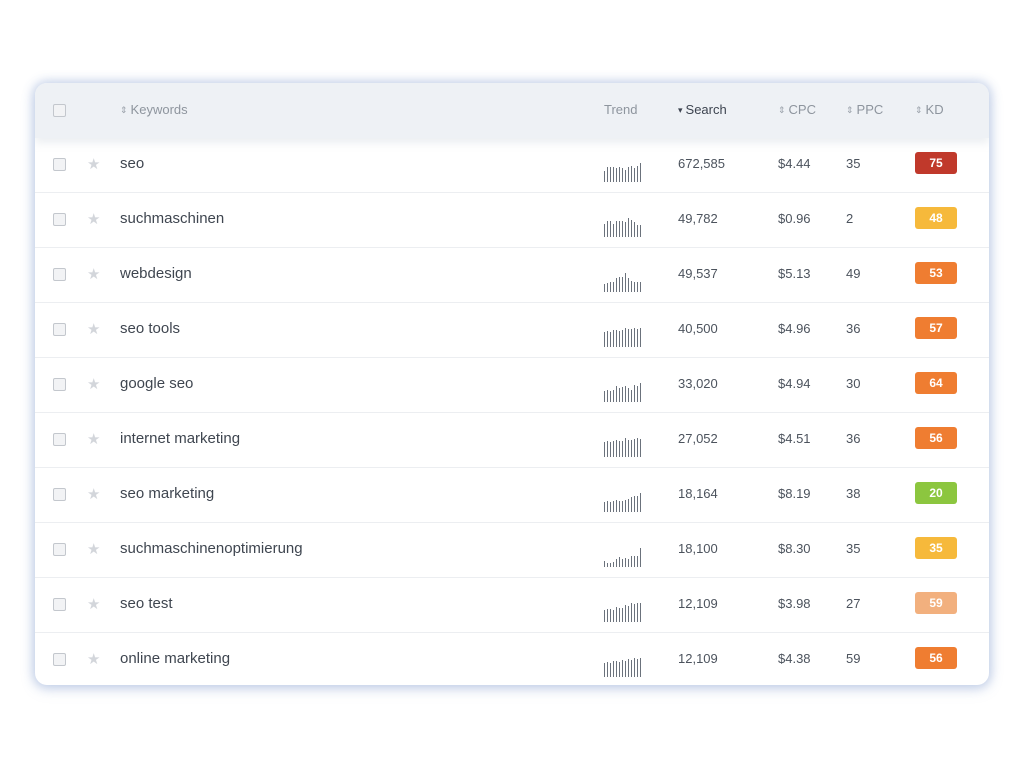  Describe the element at coordinates (701, 163) in the screenshot. I see `search-volume-cell: 672,585` at that location.